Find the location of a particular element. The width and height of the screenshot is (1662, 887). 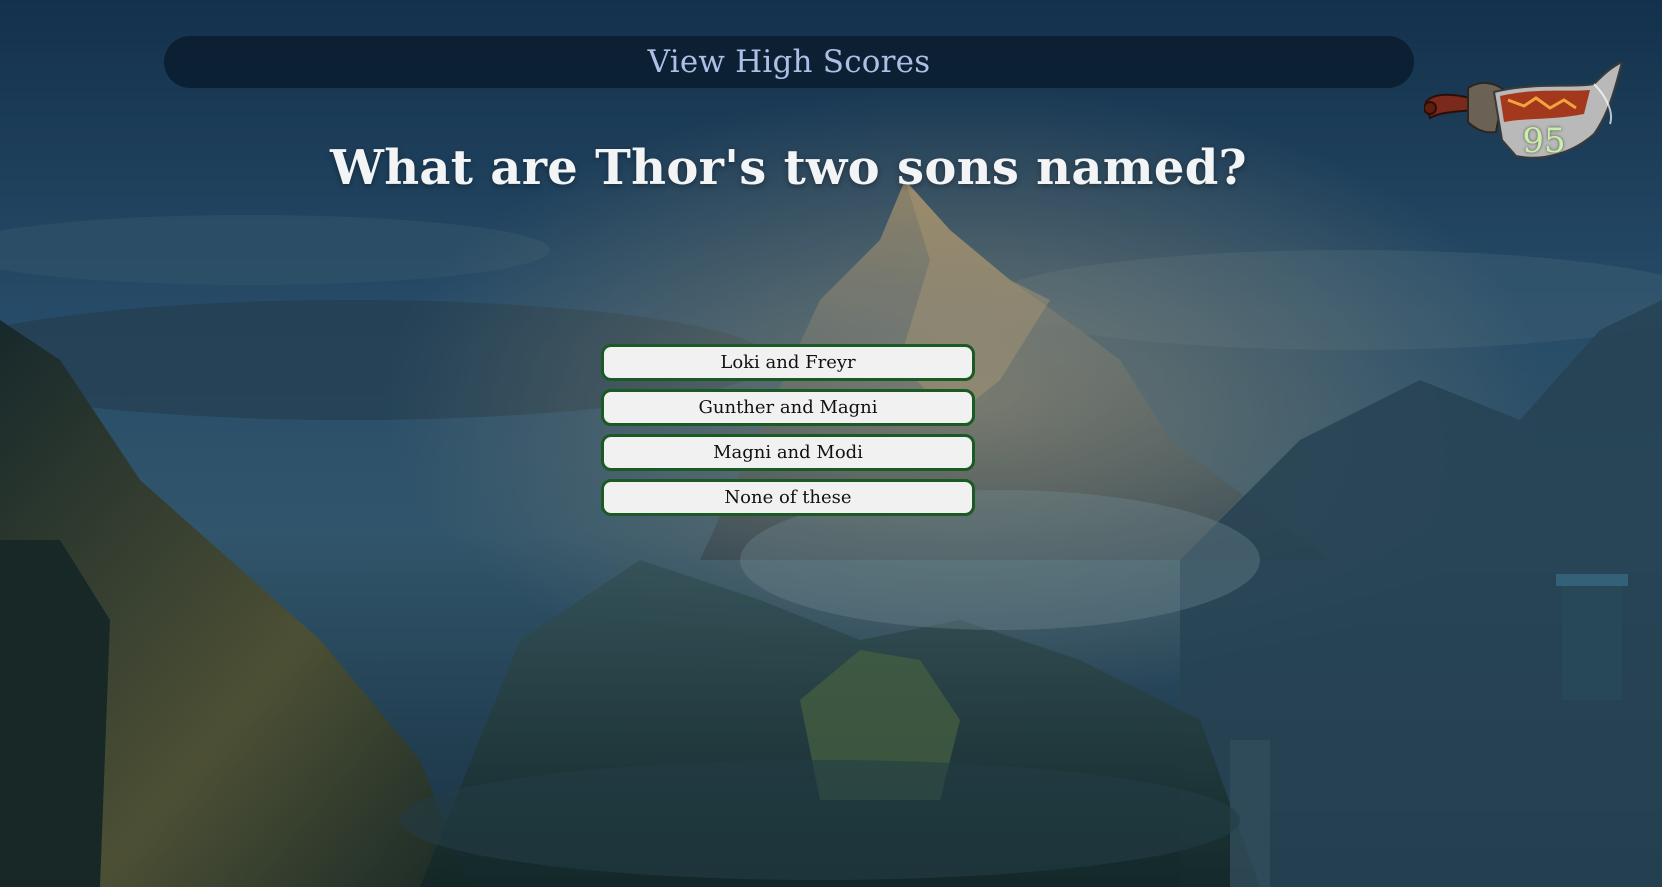

question-text: What are Thor's two sons named? is located at coordinates (788, 168).